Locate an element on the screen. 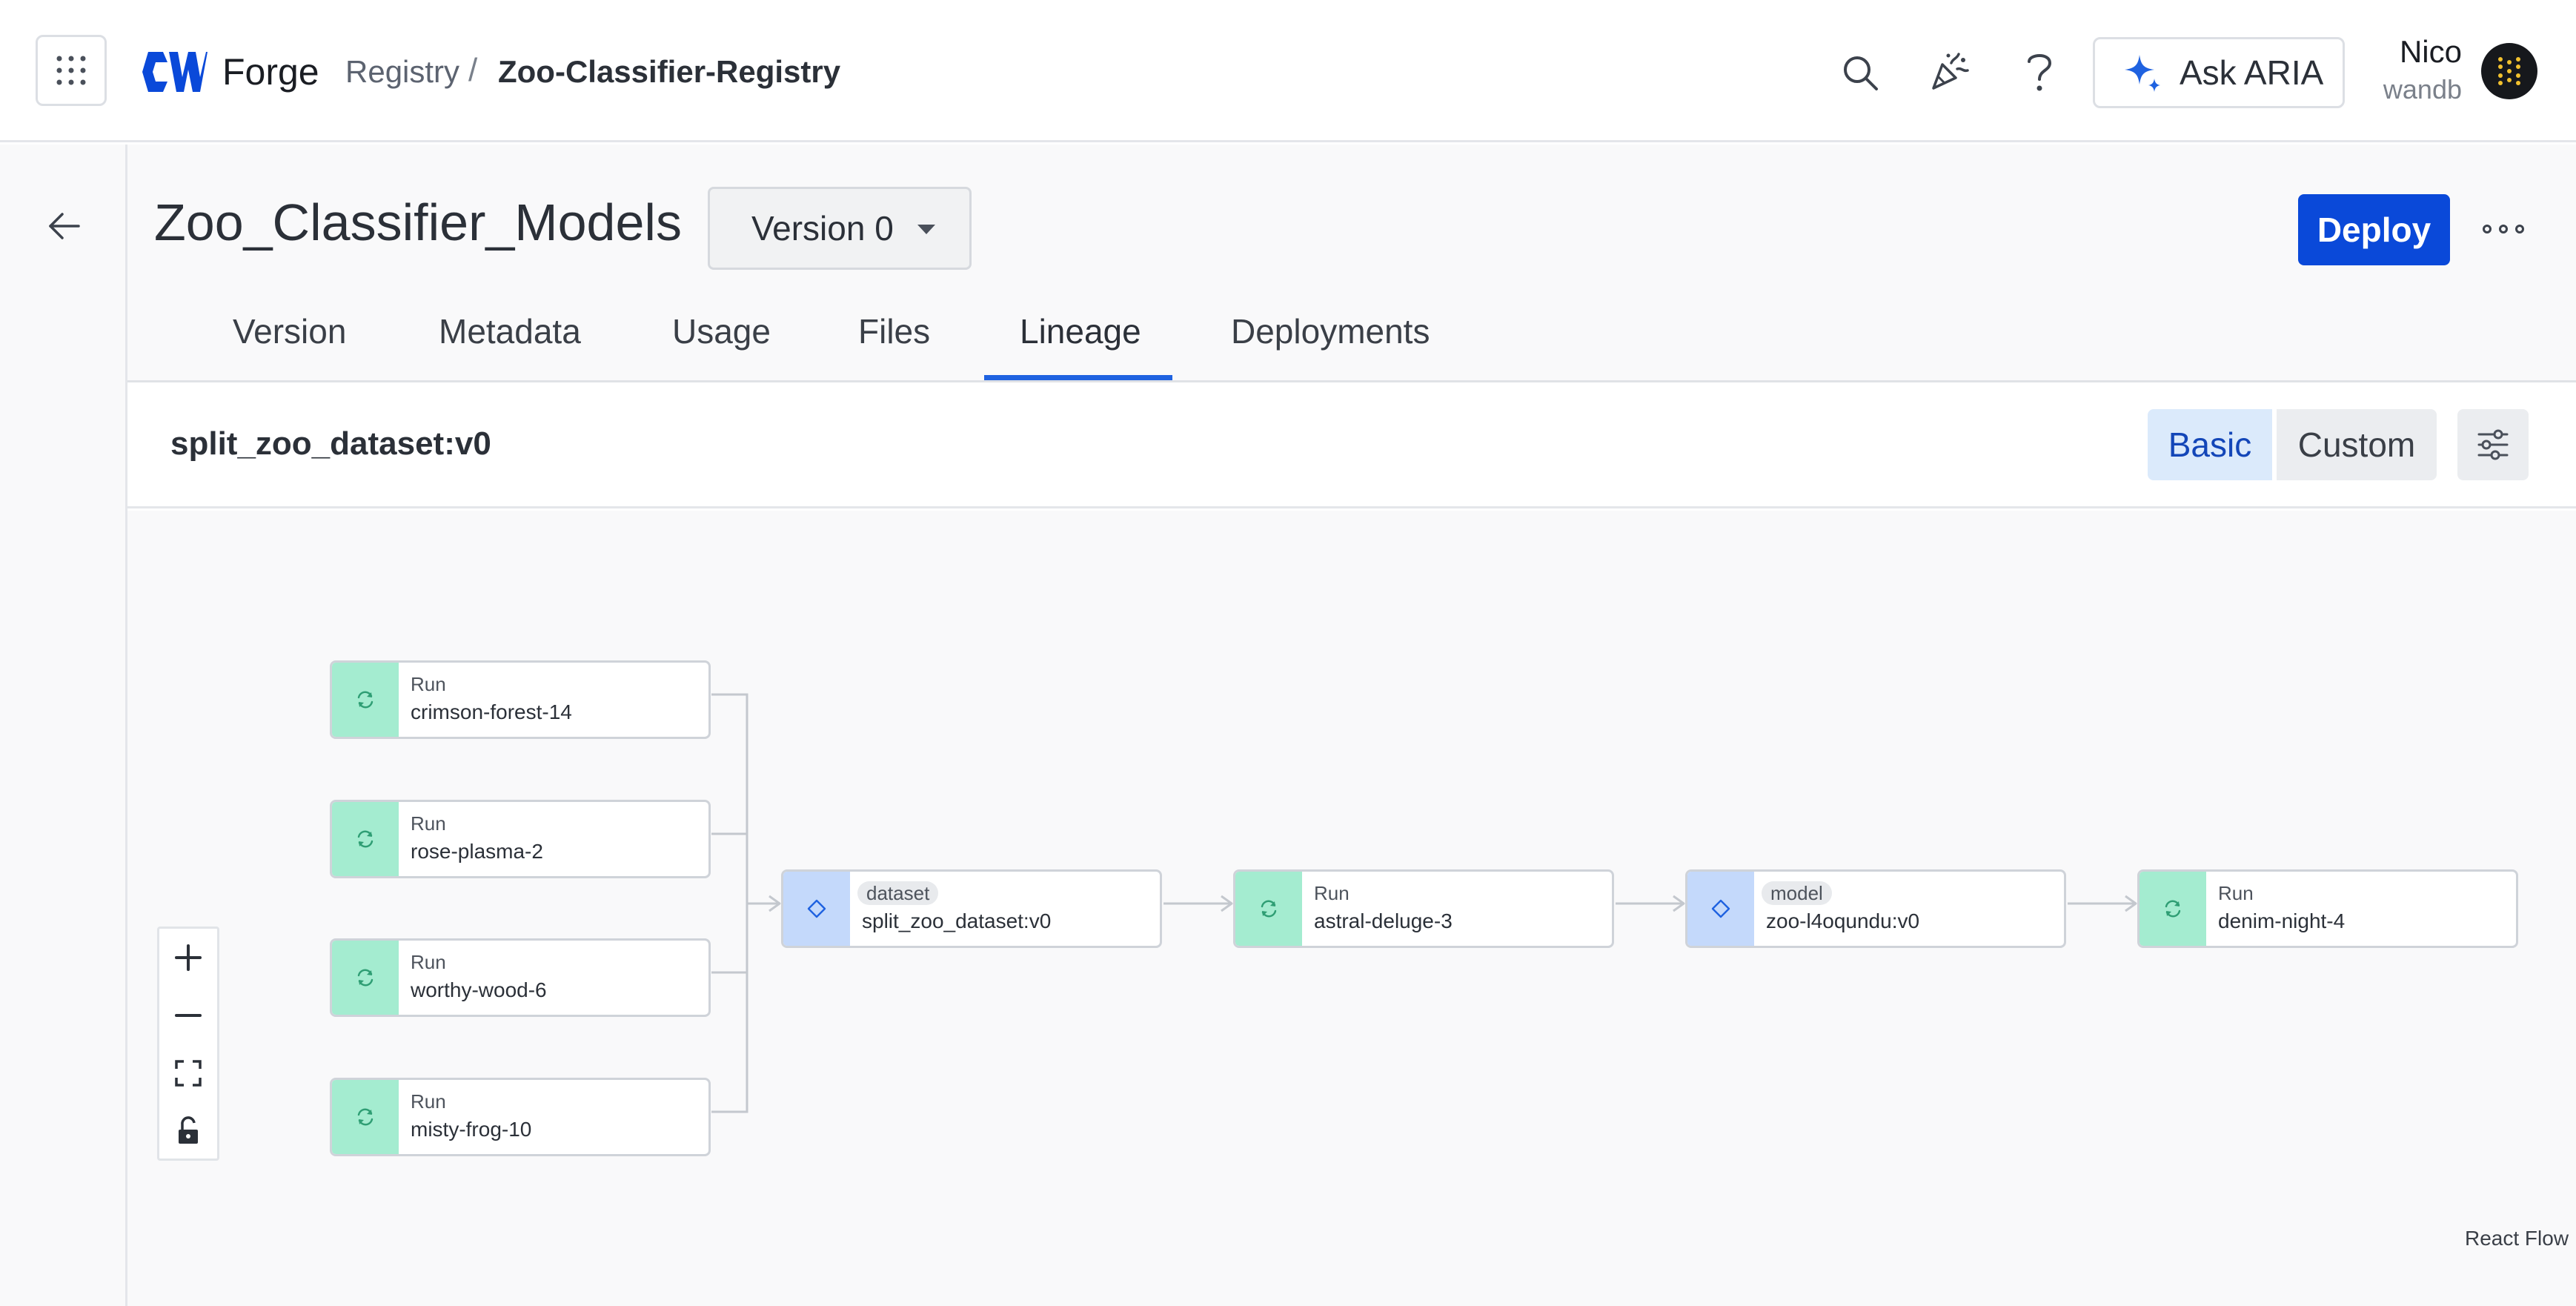 The image size is (2576, 1306). user-name: Nico is located at coordinates (2430, 51).